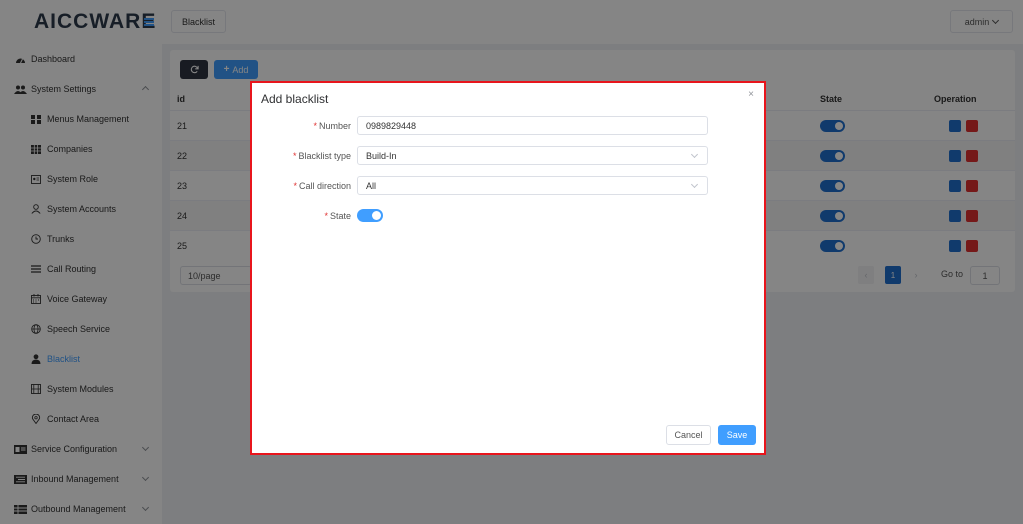 Image resolution: width=1023 pixels, height=524 pixels. What do you see at coordinates (751, 94) in the screenshot?
I see `close-icon: ×` at bounding box center [751, 94].